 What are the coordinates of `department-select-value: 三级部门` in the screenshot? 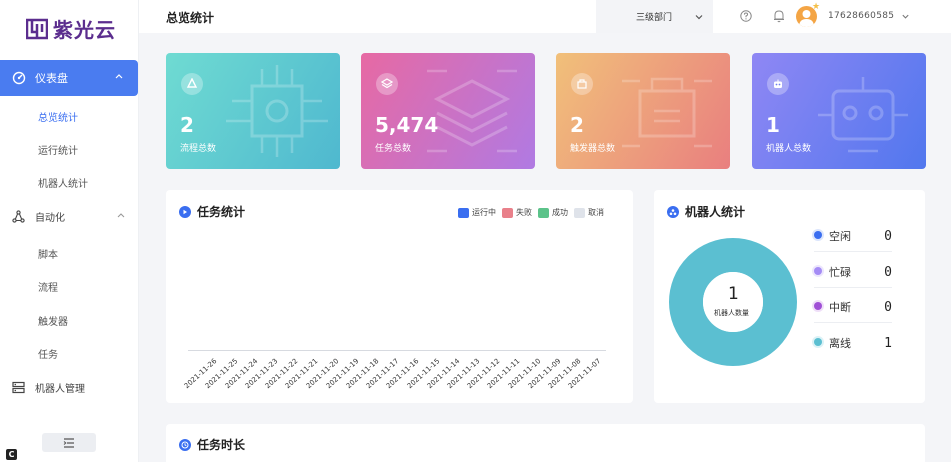 It's located at (654, 18).